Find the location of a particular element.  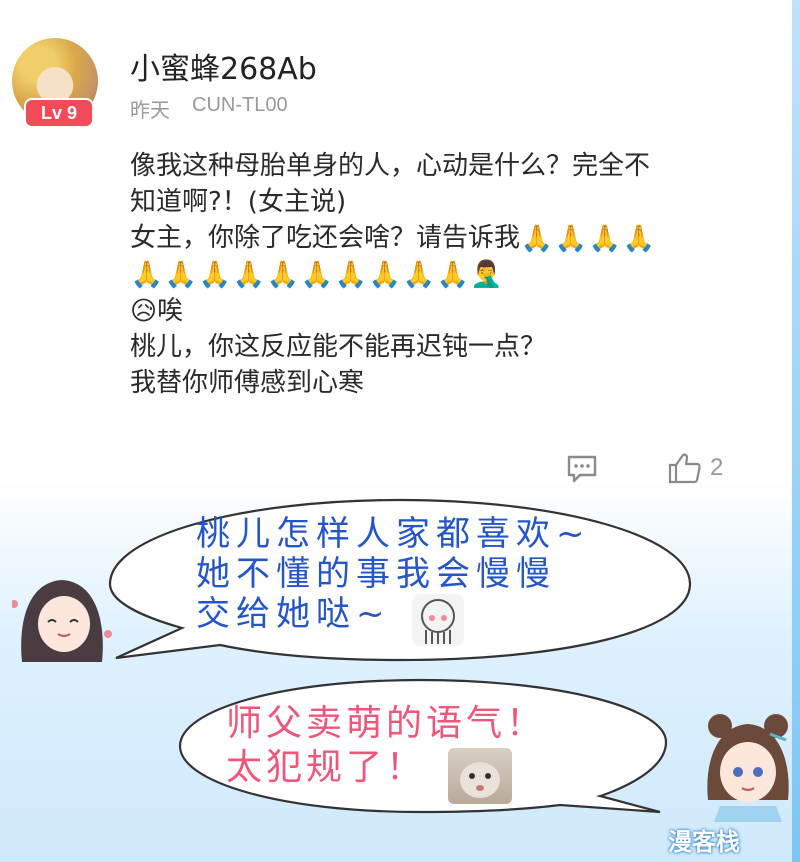

blush-sticker is located at coordinates (438, 620).